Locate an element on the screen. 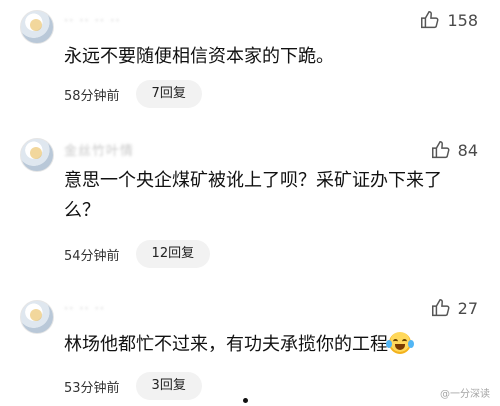  tear-right is located at coordinates (411, 344).